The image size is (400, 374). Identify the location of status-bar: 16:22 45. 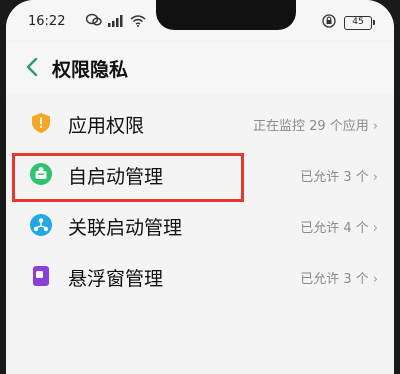
(200, 20).